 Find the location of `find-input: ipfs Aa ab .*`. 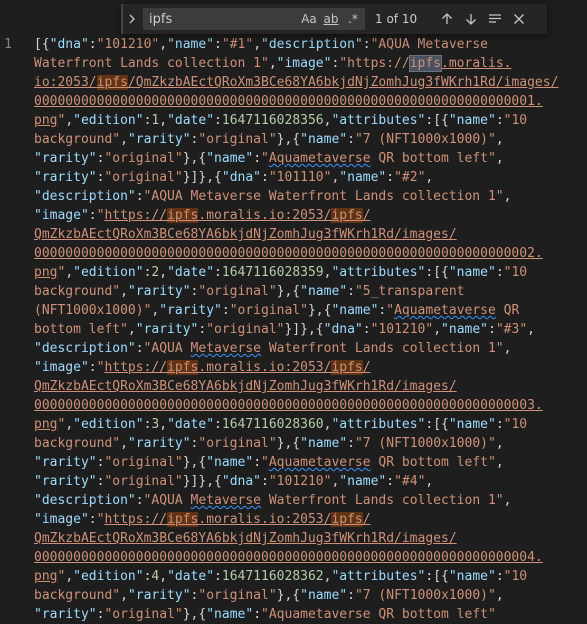

find-input: ipfs Aa ab .* is located at coordinates (254, 19).